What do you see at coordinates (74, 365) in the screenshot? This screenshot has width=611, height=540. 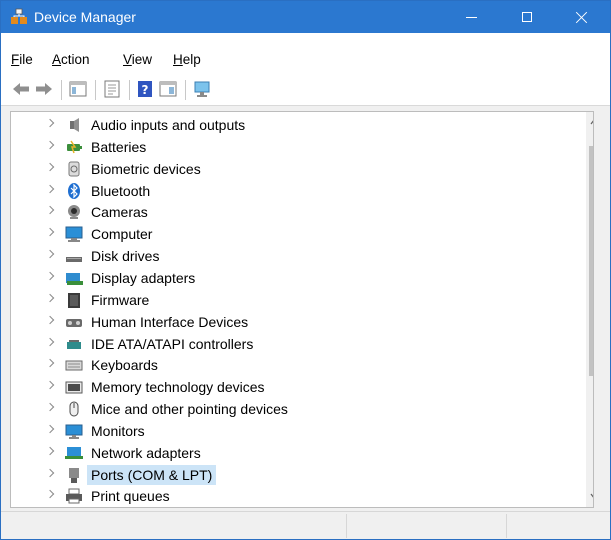 I see `keyboard-icon` at bounding box center [74, 365].